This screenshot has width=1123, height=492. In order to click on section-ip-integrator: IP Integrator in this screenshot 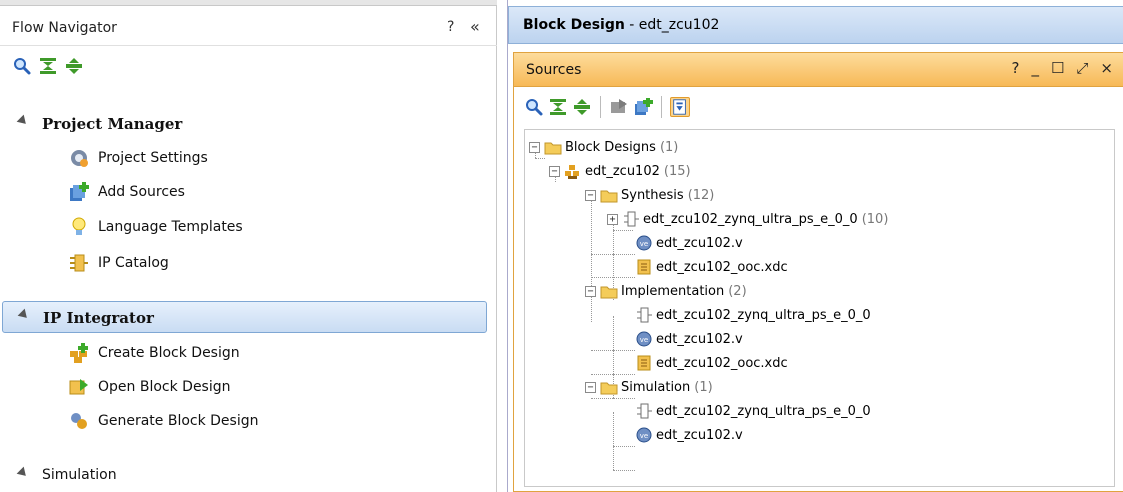, I will do `click(244, 317)`.